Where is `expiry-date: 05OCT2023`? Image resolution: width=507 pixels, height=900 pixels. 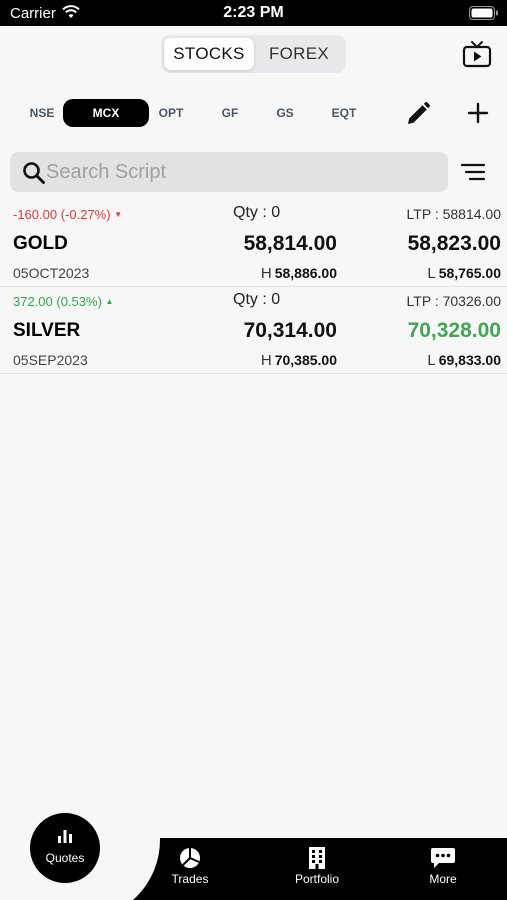
expiry-date: 05OCT2023 is located at coordinates (51, 273).